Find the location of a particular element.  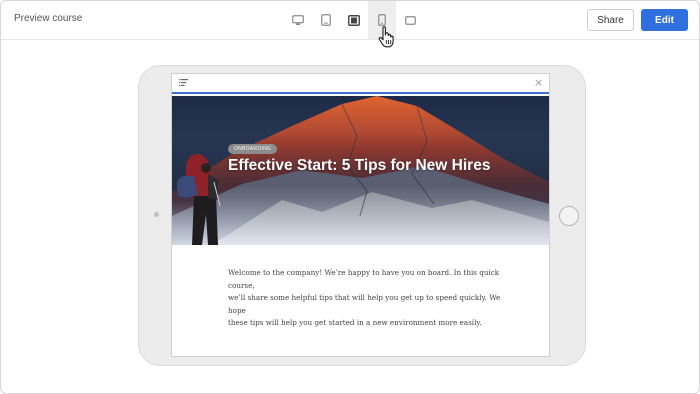

course-title: Effective Start: 5 Tips for New Hires is located at coordinates (359, 165).